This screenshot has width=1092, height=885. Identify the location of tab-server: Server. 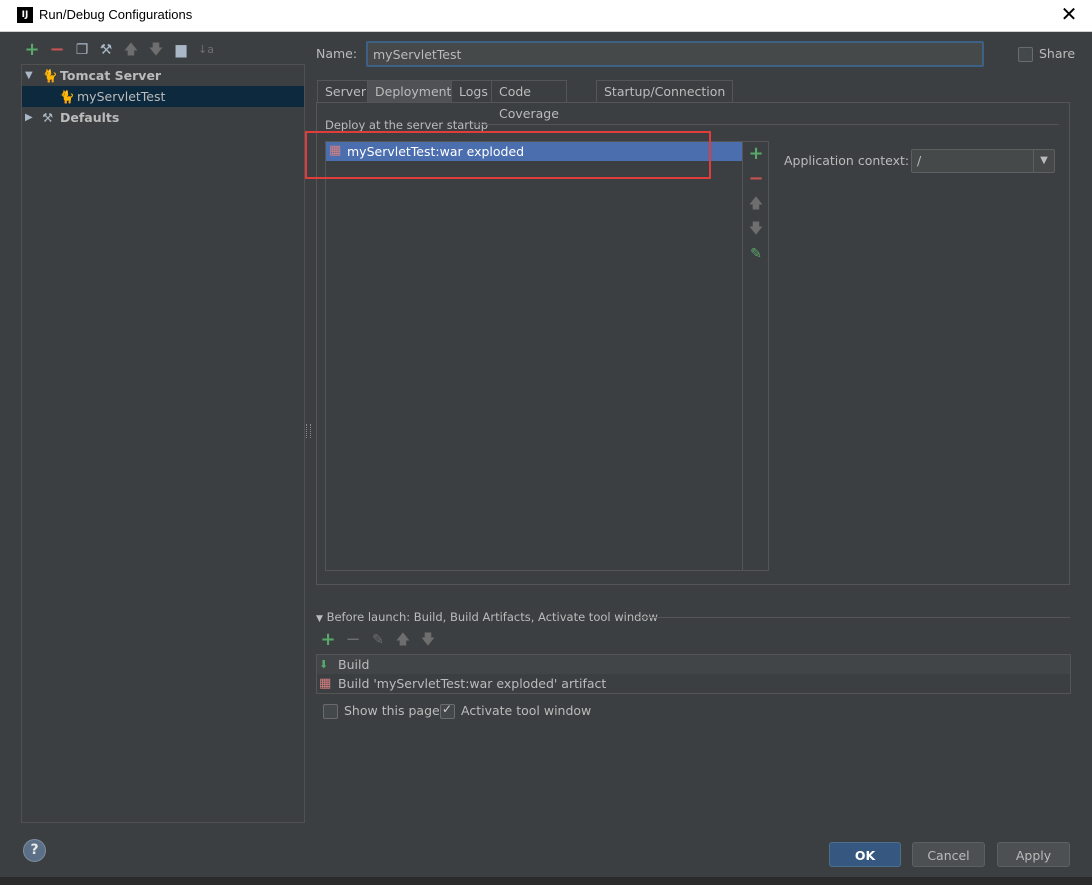
(345, 91).